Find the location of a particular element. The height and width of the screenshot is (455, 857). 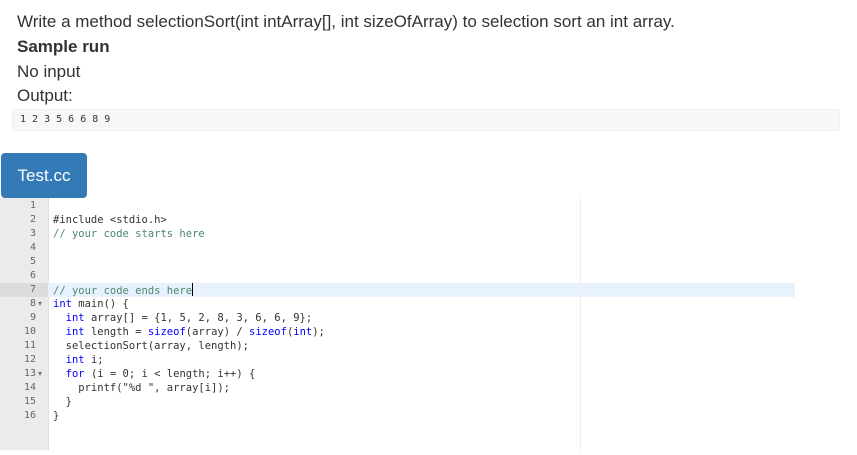

print-margin is located at coordinates (580, 324).